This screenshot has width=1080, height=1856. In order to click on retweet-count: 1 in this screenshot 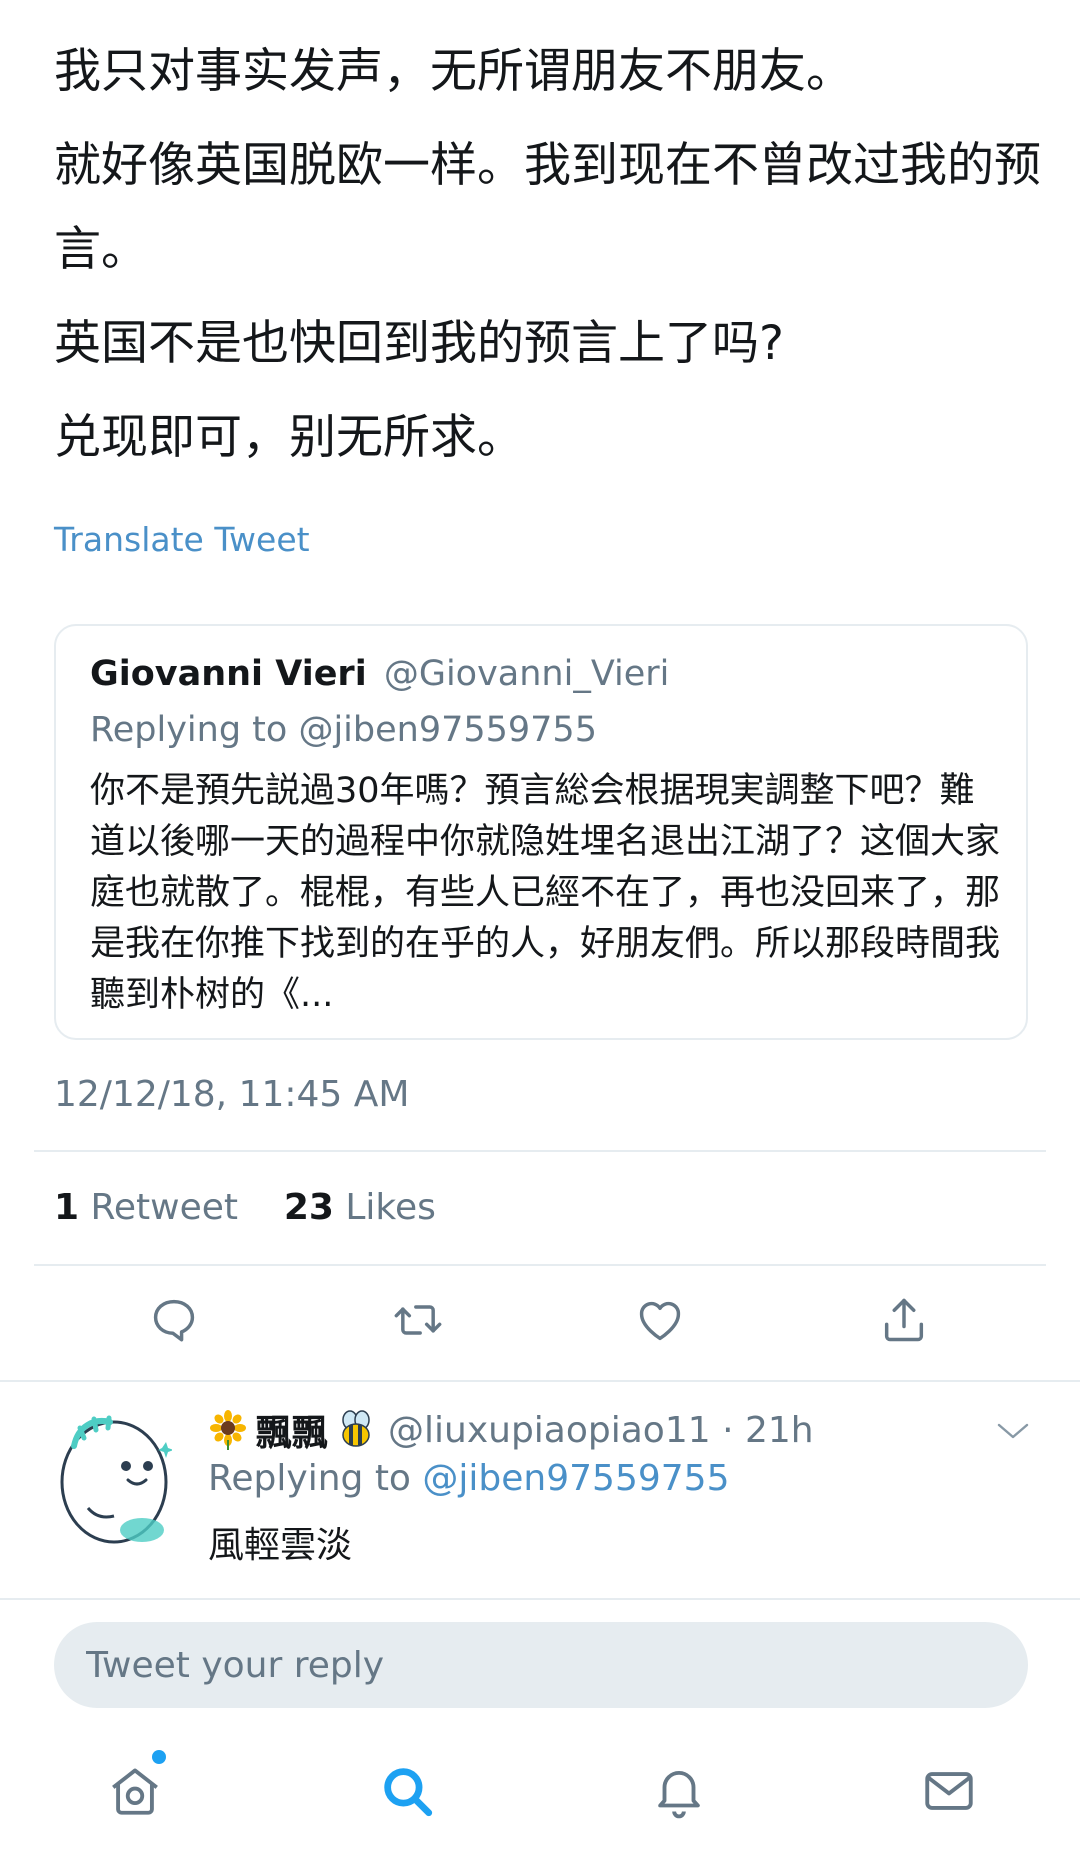, I will do `click(67, 1207)`.